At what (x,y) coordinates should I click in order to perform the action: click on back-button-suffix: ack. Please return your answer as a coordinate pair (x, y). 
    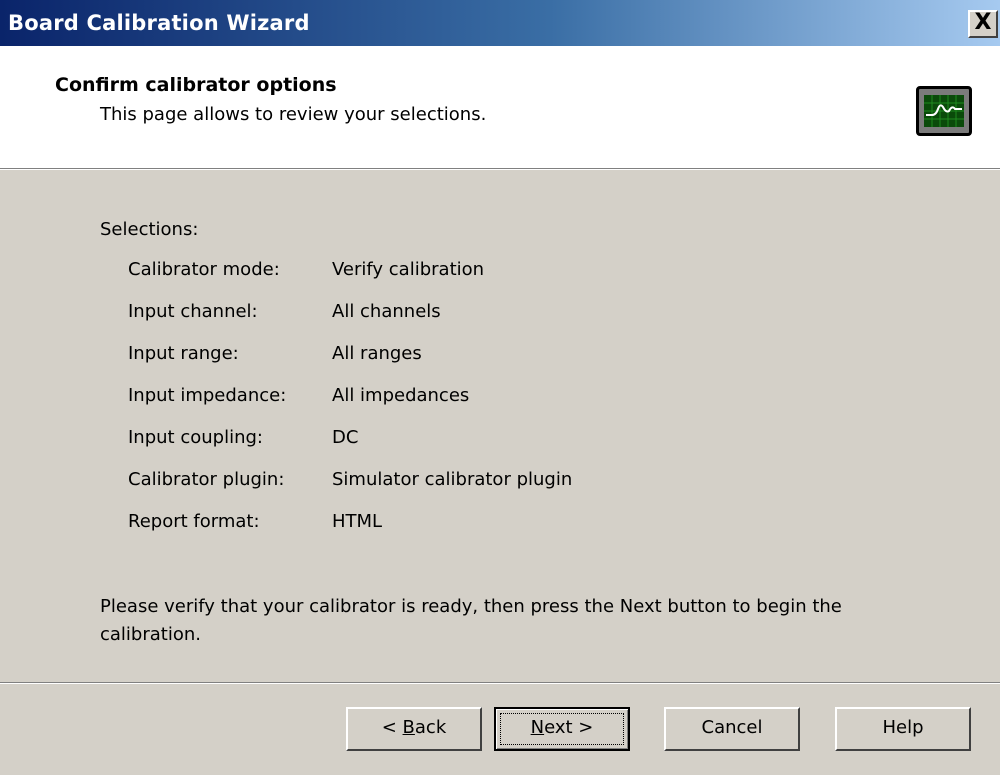
    Looking at the image, I should click on (430, 727).